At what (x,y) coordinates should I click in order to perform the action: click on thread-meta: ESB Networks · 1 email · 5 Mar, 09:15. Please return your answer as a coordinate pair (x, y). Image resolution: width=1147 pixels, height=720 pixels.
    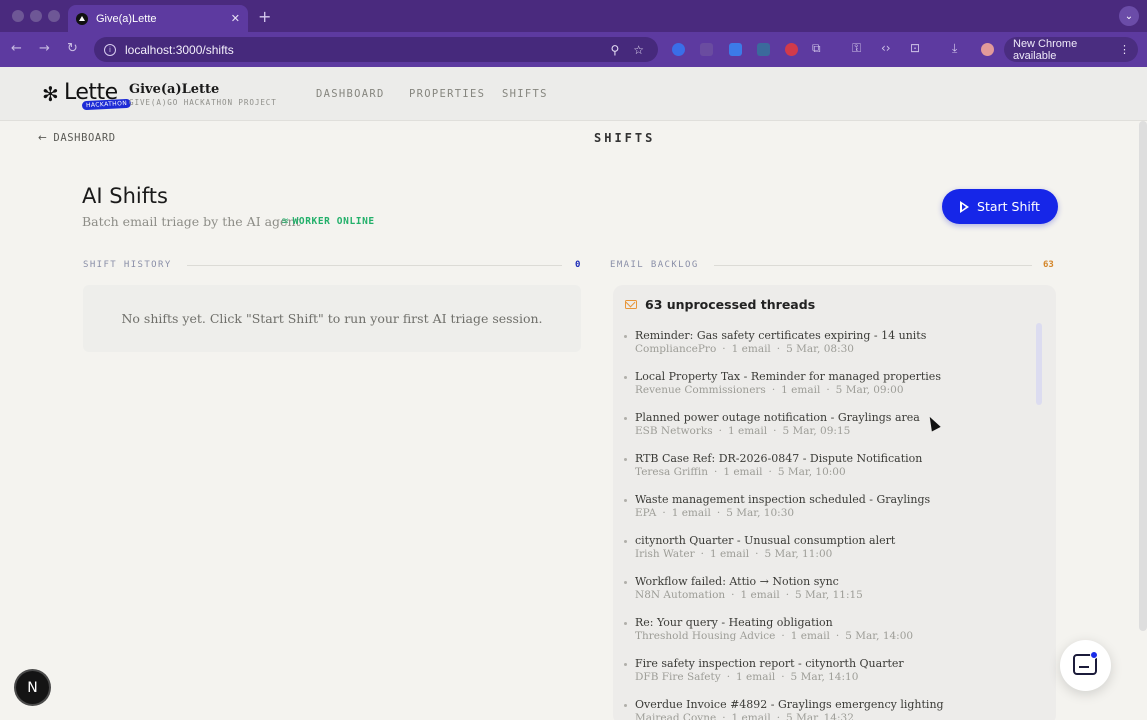
    Looking at the image, I should click on (743, 431).